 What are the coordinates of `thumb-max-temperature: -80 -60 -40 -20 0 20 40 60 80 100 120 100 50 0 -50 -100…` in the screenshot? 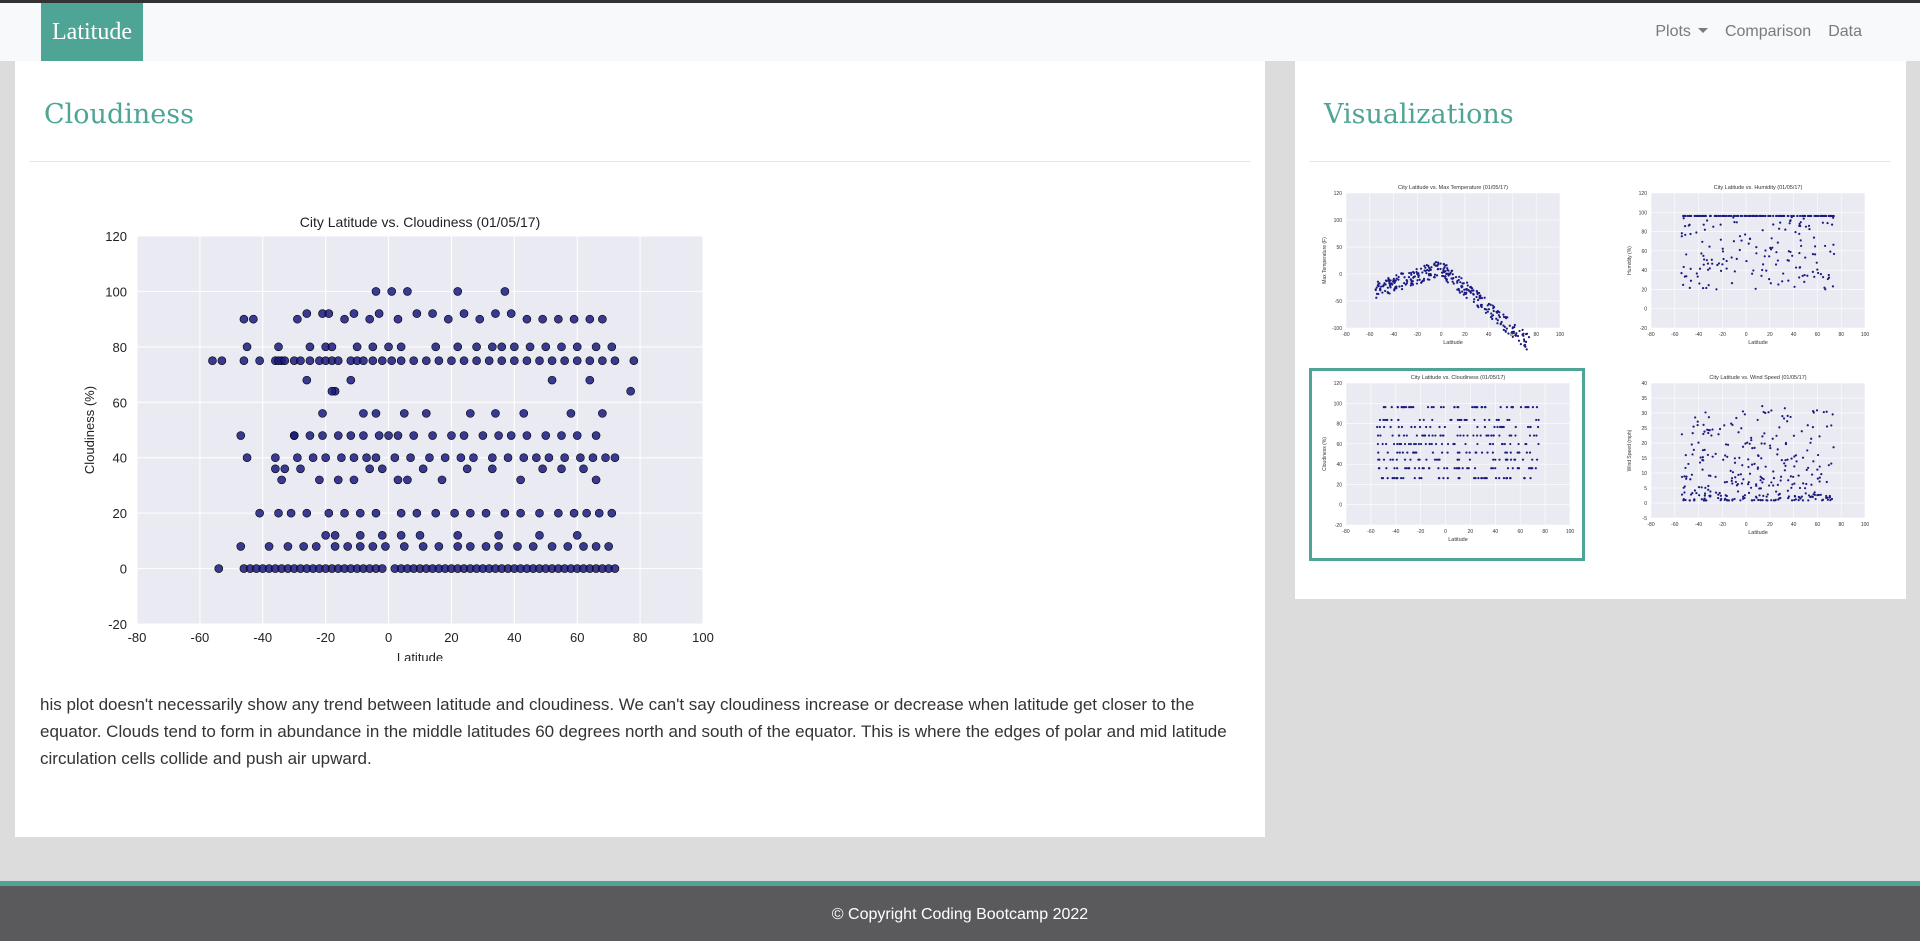 It's located at (1442, 271).